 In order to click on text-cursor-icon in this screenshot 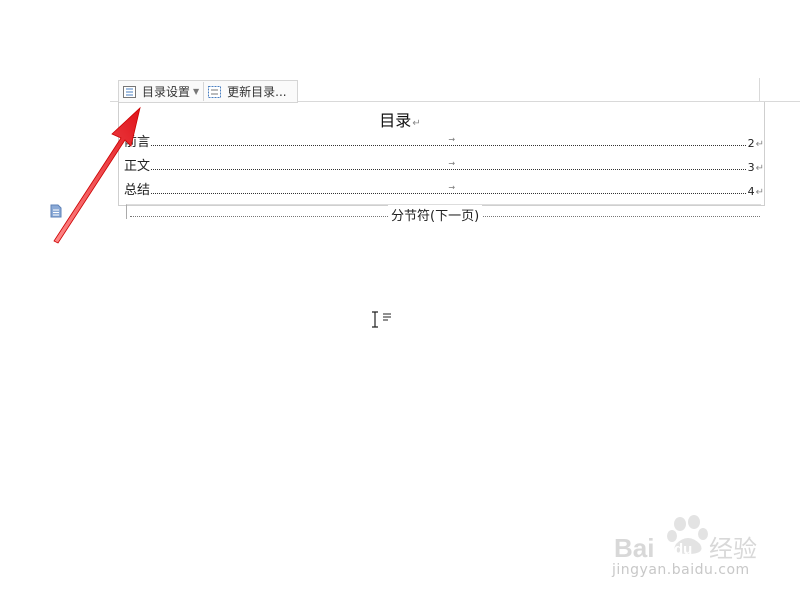, I will do `click(381, 319)`.